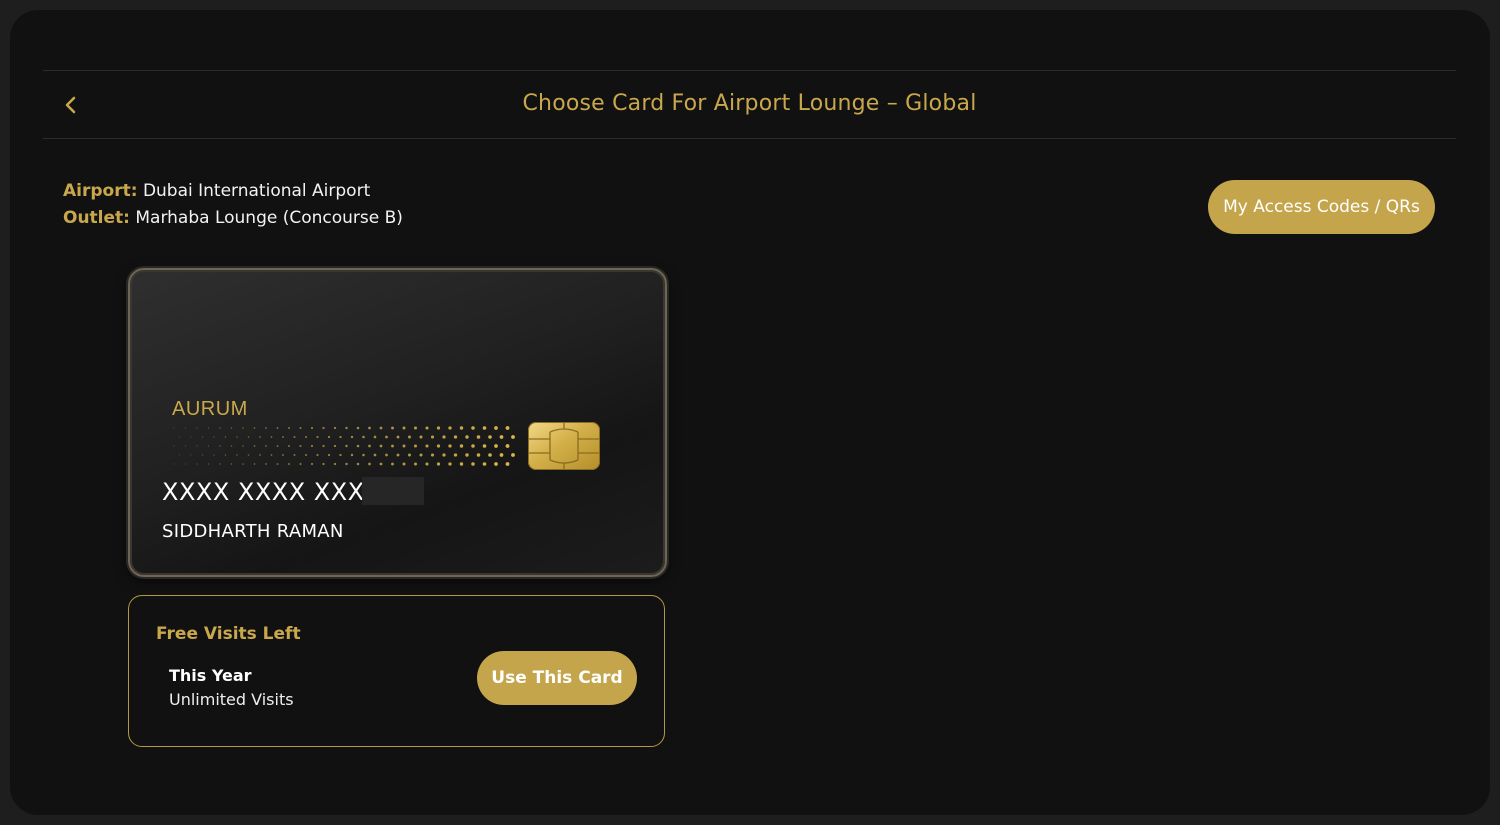 This screenshot has height=825, width=1500. Describe the element at coordinates (397, 422) in the screenshot. I see `credit-card: AURUM XXXX XXXX XXXX SIDDHARTH RAMAN` at that location.